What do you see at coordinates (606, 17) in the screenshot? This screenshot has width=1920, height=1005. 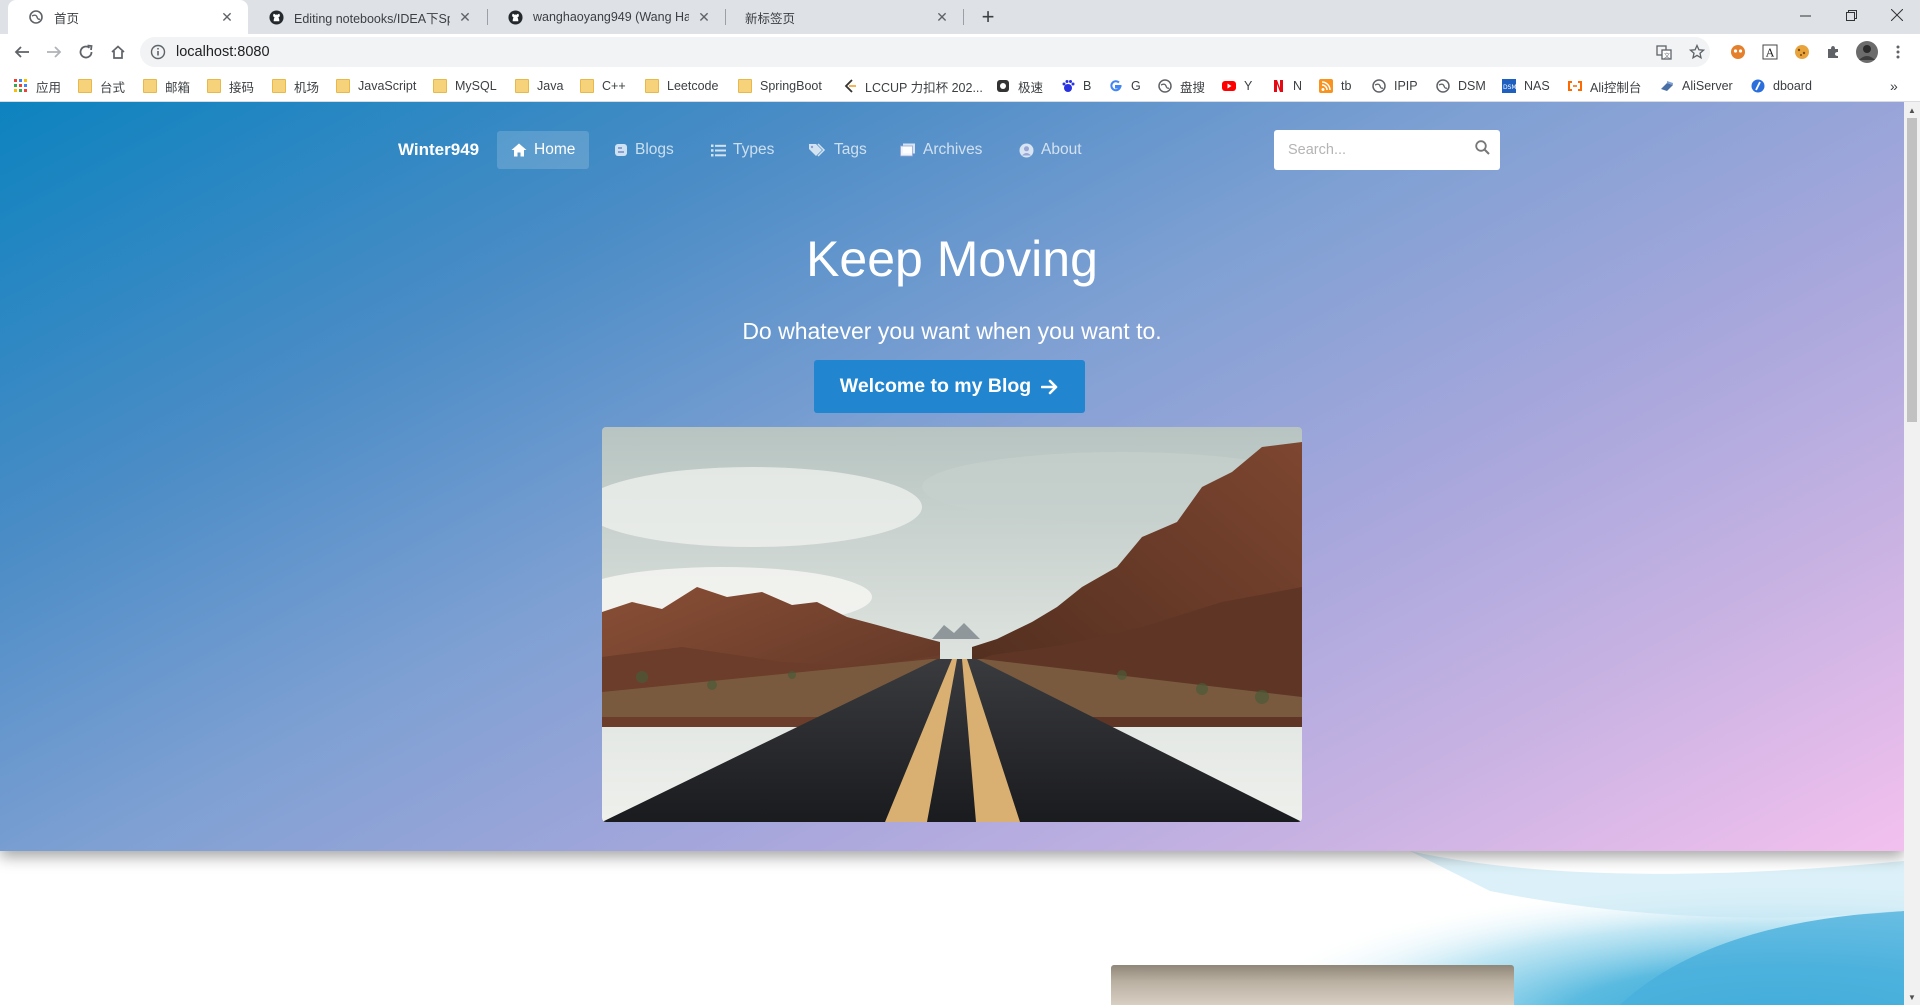 I see `browser-tab: wanghaoyang949 (Wang Hao ✕` at bounding box center [606, 17].